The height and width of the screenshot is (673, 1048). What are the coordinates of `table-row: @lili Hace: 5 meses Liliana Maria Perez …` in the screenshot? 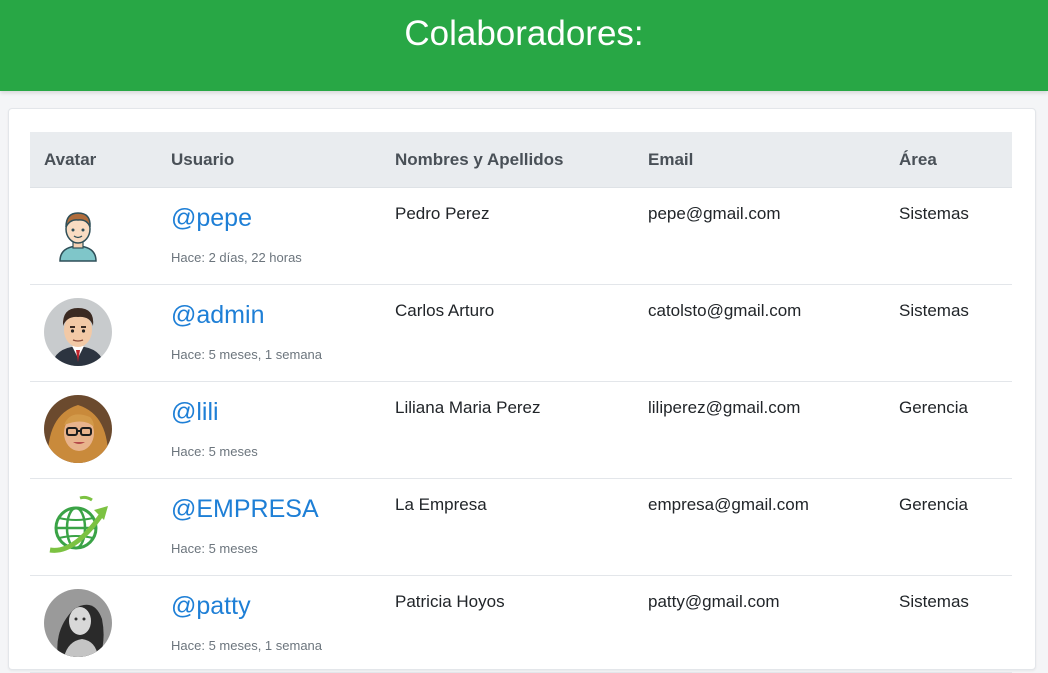 It's located at (521, 430).